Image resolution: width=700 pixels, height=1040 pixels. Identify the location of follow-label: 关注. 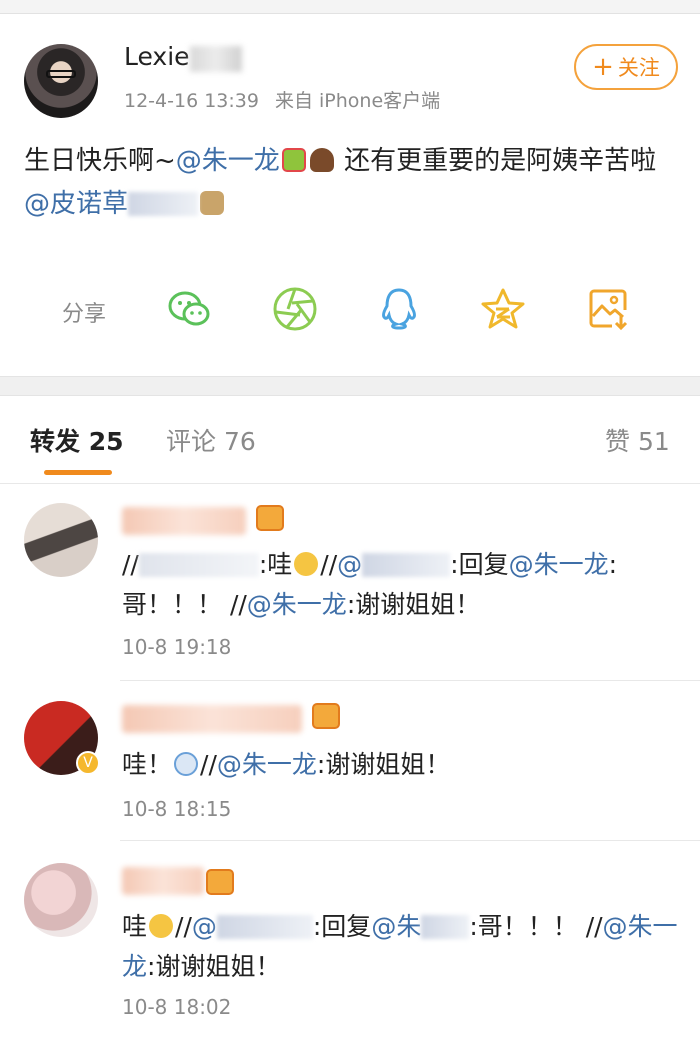
(638, 68).